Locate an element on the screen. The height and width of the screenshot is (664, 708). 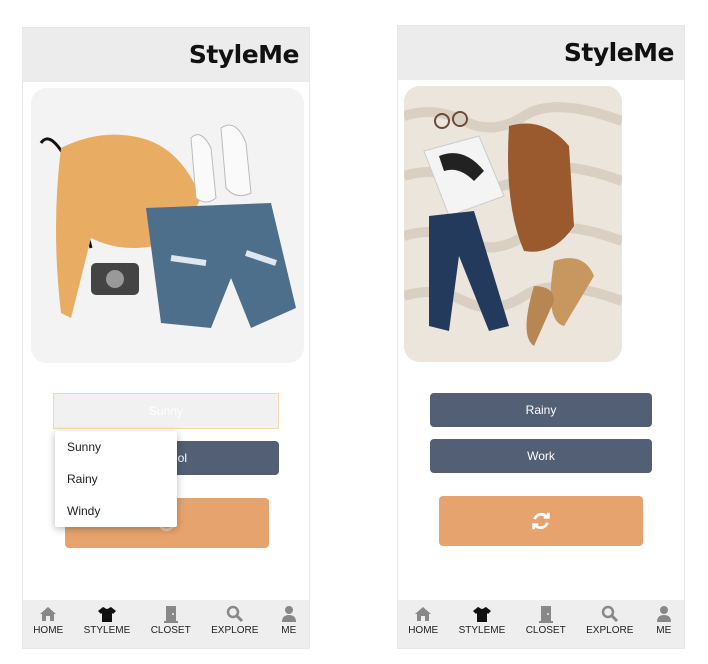
weather-select: Sunny is located at coordinates (166, 411).